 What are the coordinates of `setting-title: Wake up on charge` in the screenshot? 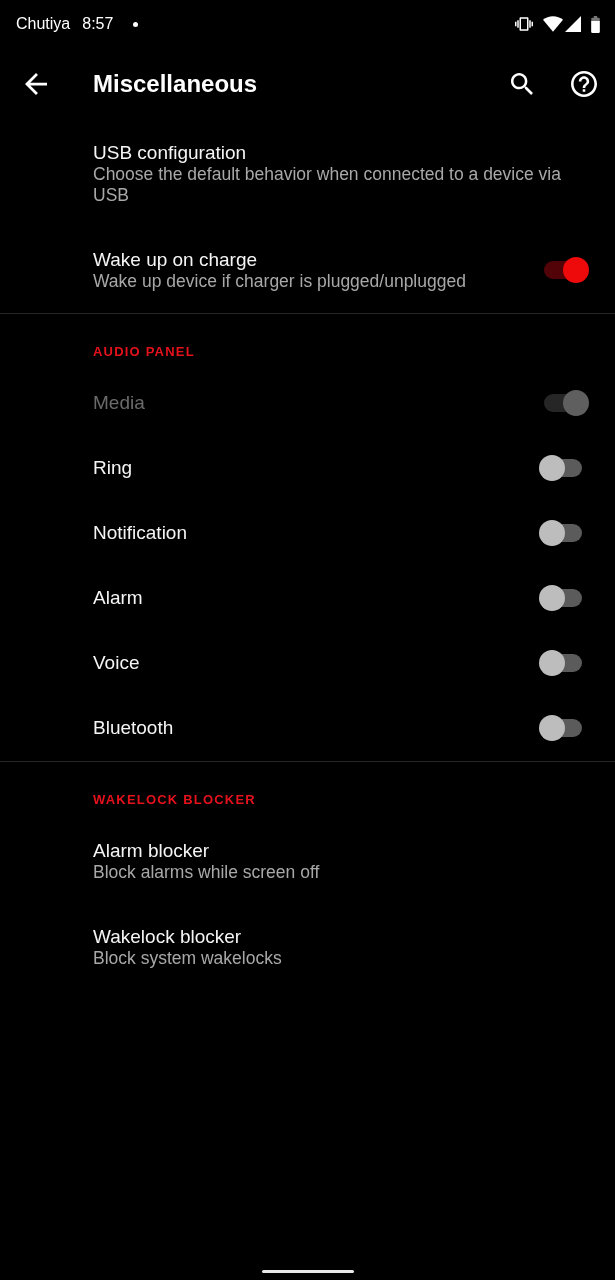 It's located at (308, 259).